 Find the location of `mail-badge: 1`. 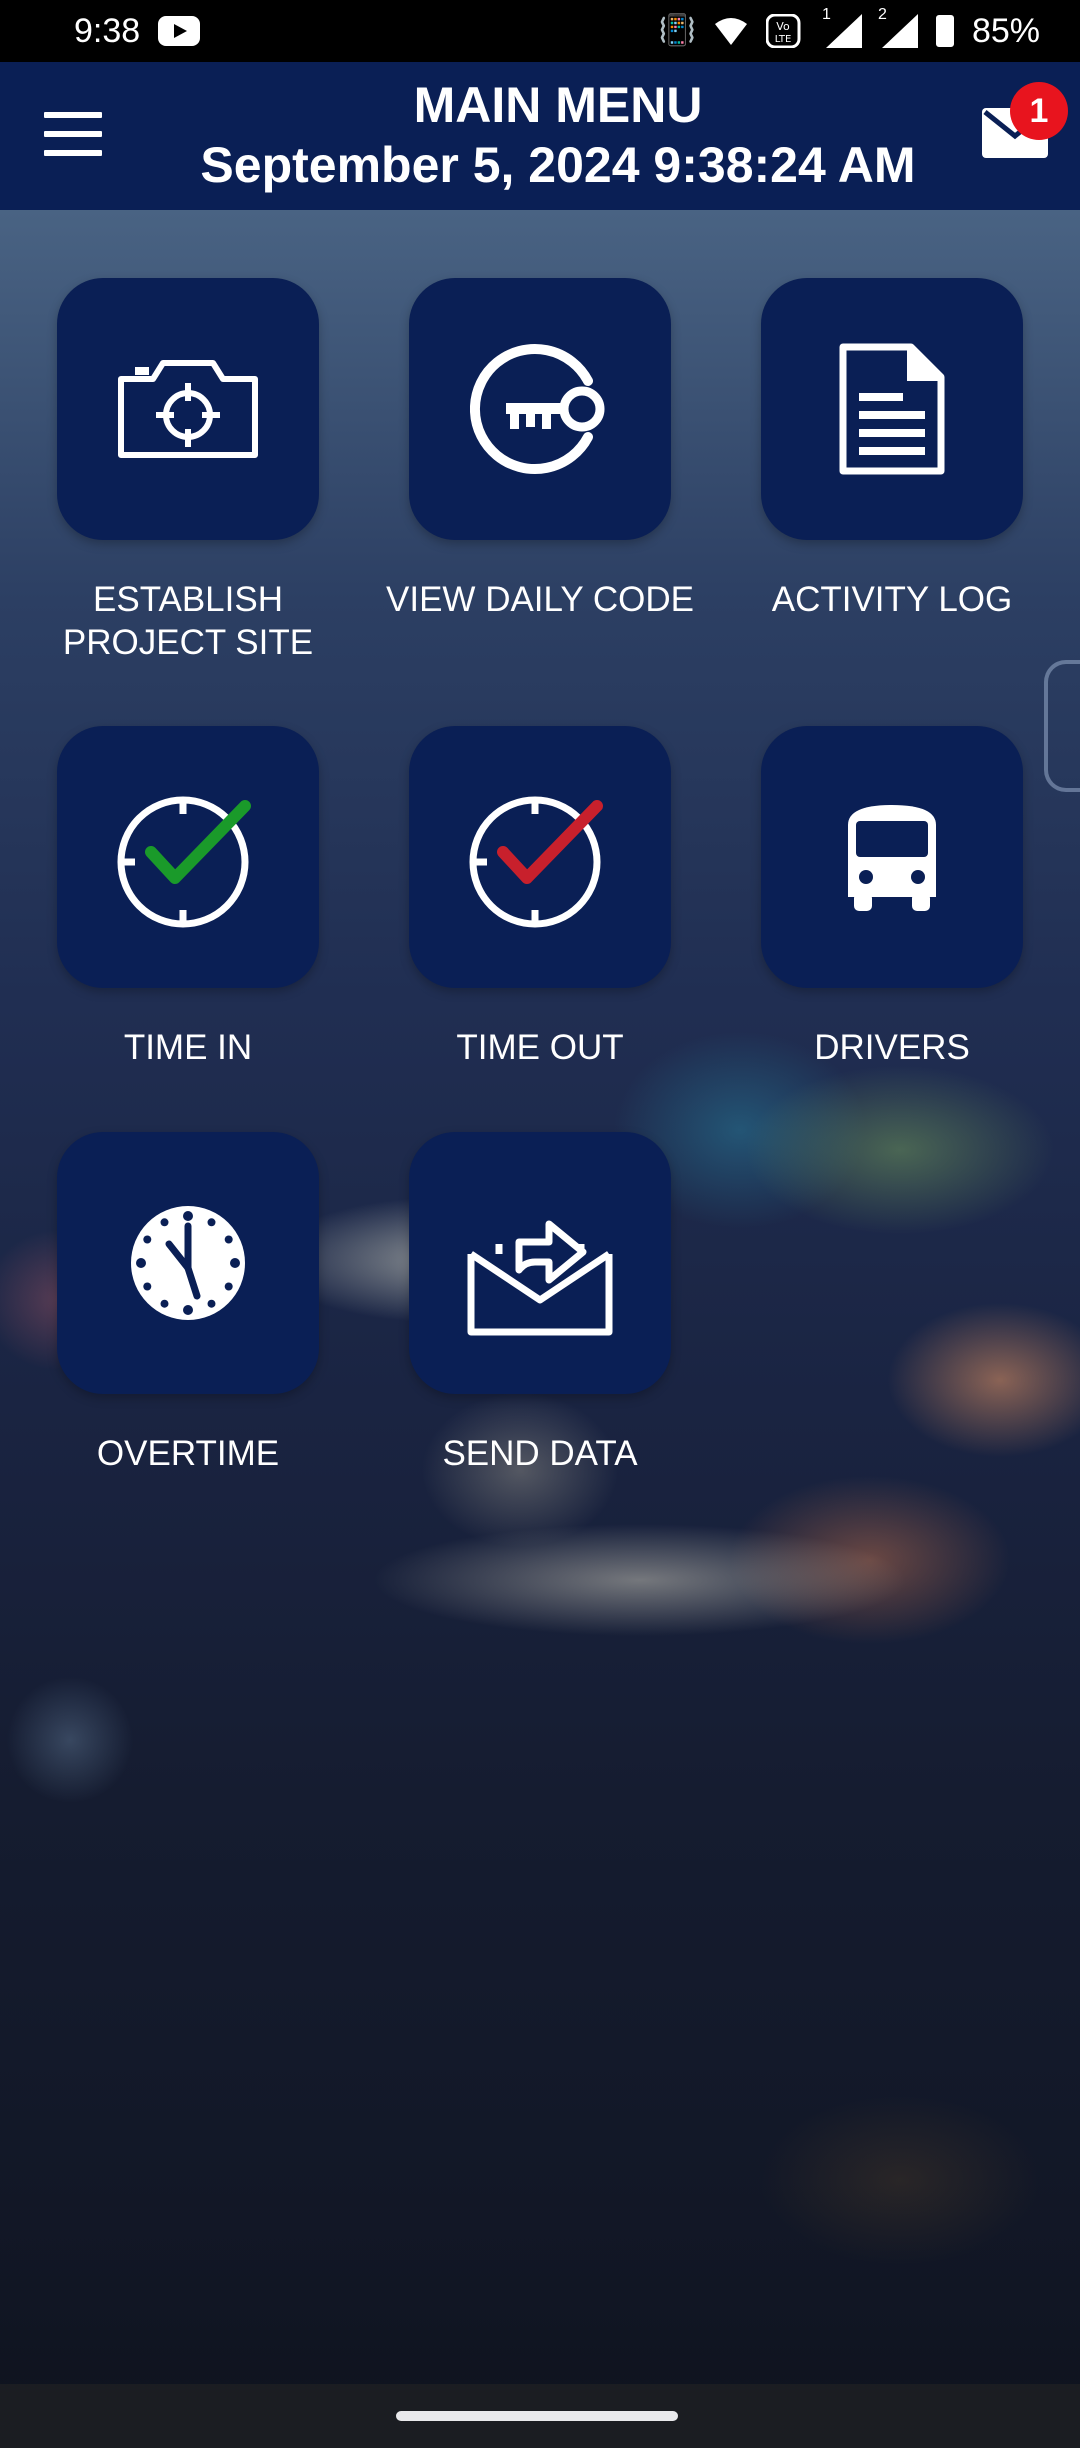

mail-badge: 1 is located at coordinates (1039, 111).